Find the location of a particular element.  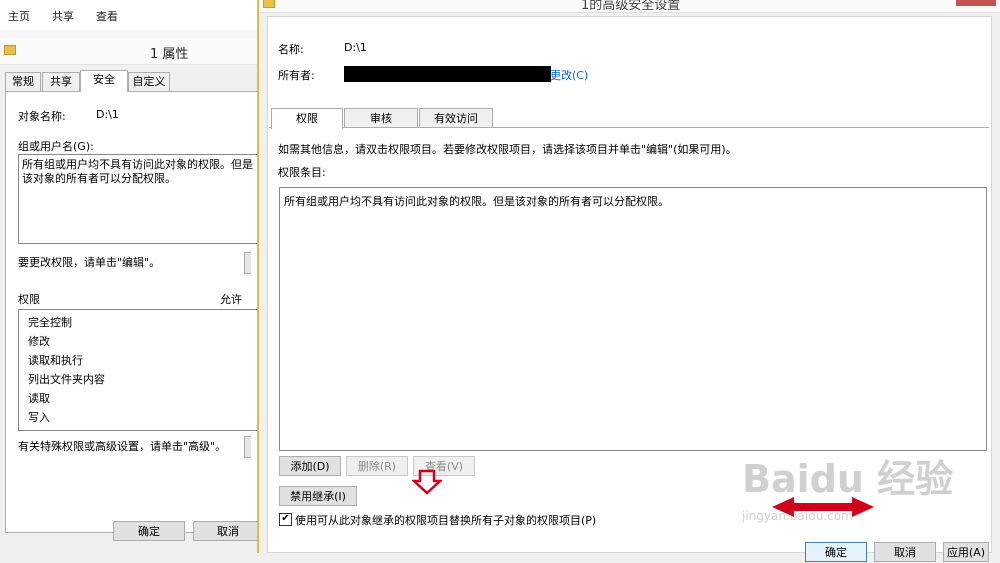

group-user-list: 所有组或用户均不具有访问此对象的权限。但是该对象的所有者可以分配权限。 is located at coordinates (141, 199).